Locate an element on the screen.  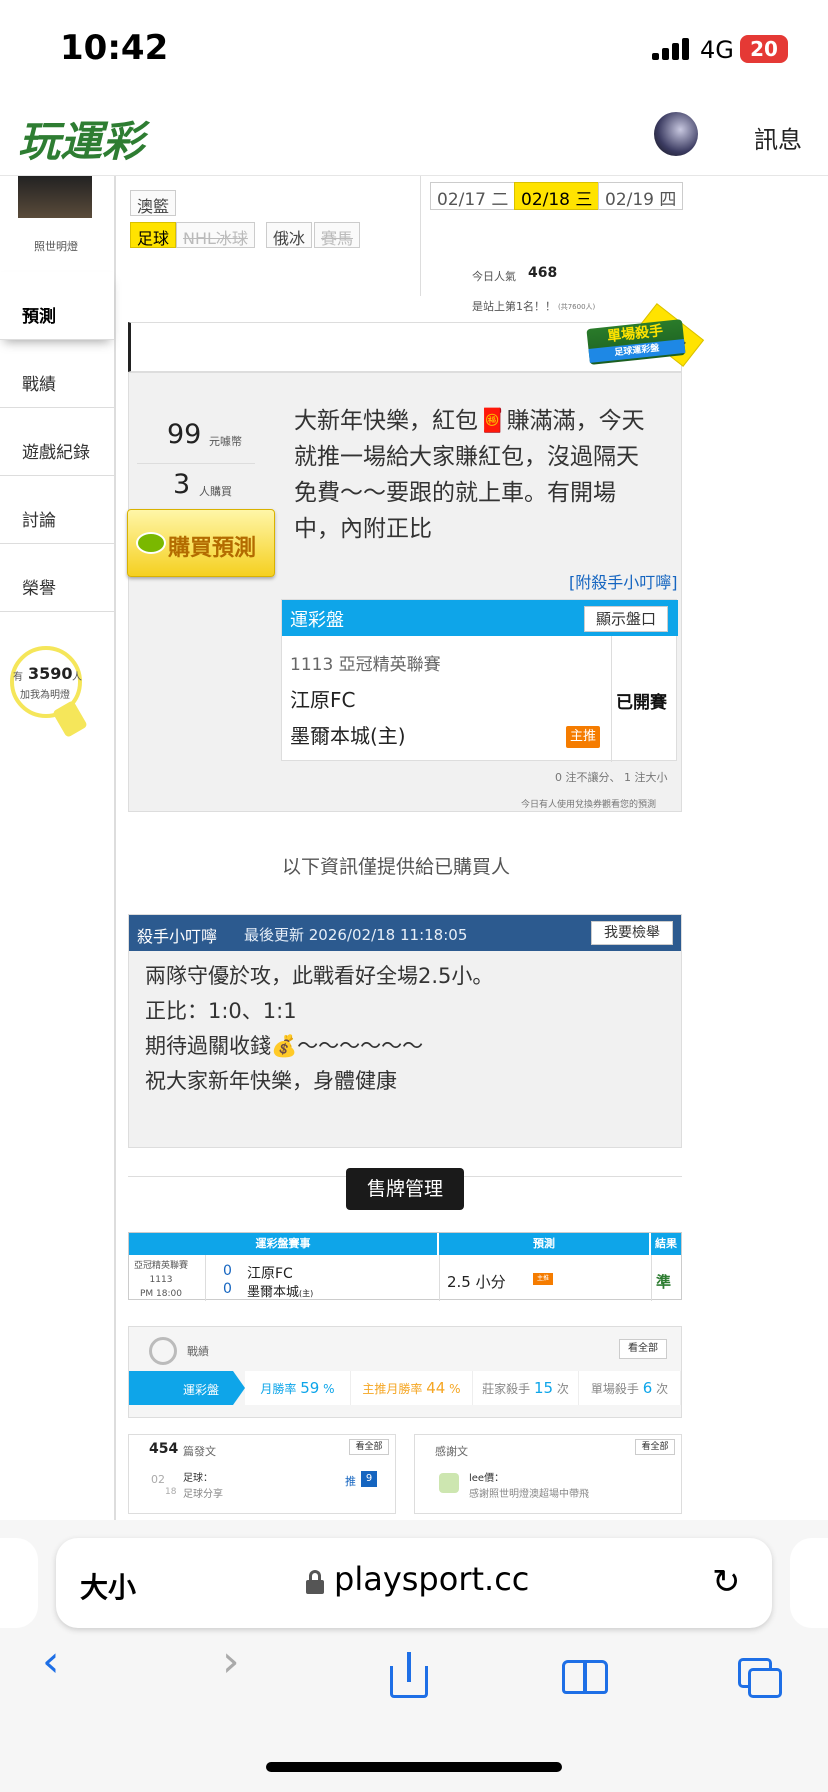
stat-unit: % is located at coordinates (455, 1389).